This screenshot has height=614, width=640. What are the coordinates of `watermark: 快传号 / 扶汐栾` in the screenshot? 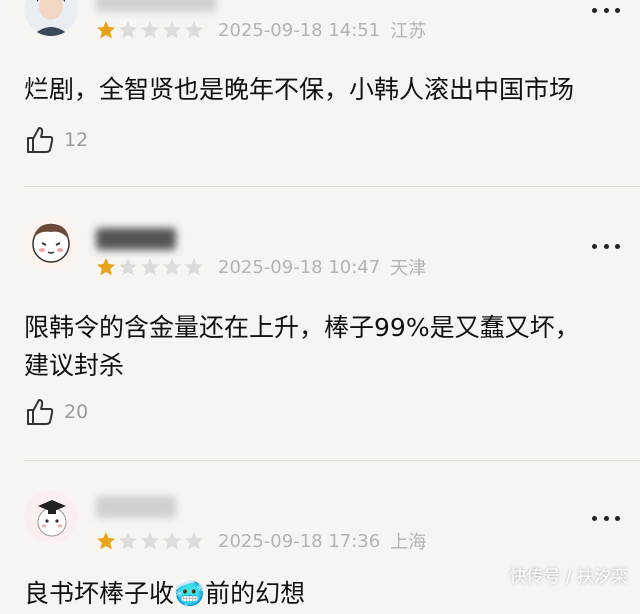 It's located at (568, 577).